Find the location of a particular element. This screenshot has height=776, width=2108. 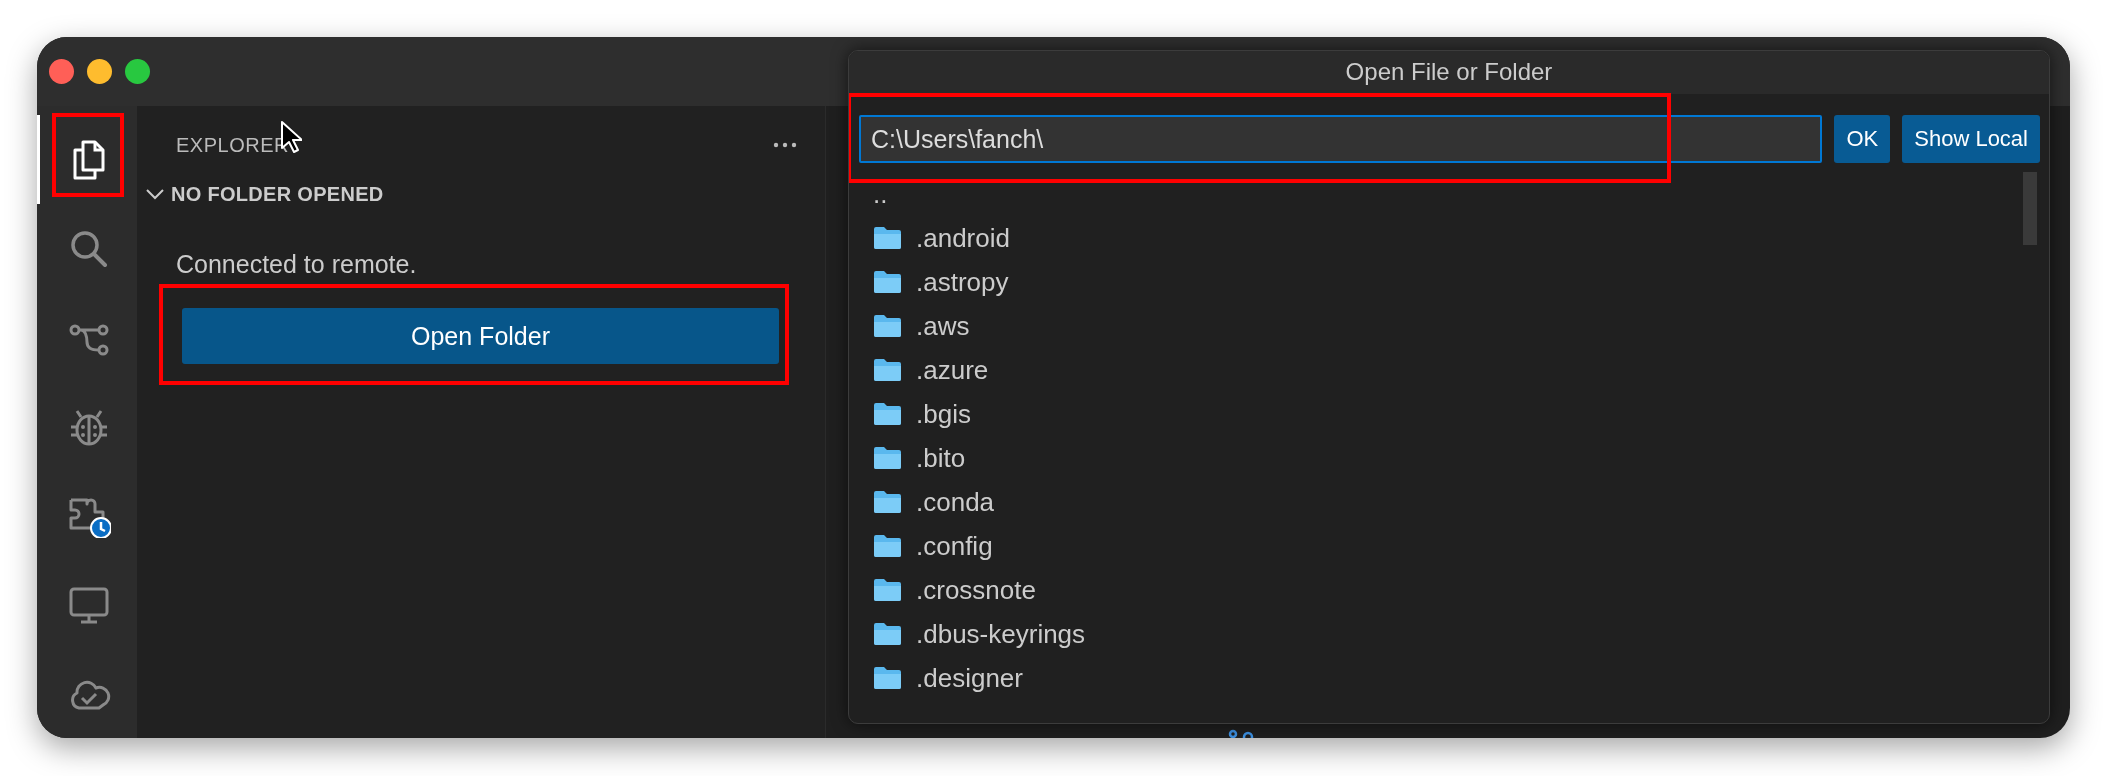

file-list-item: .astropy is located at coordinates (1437, 282).